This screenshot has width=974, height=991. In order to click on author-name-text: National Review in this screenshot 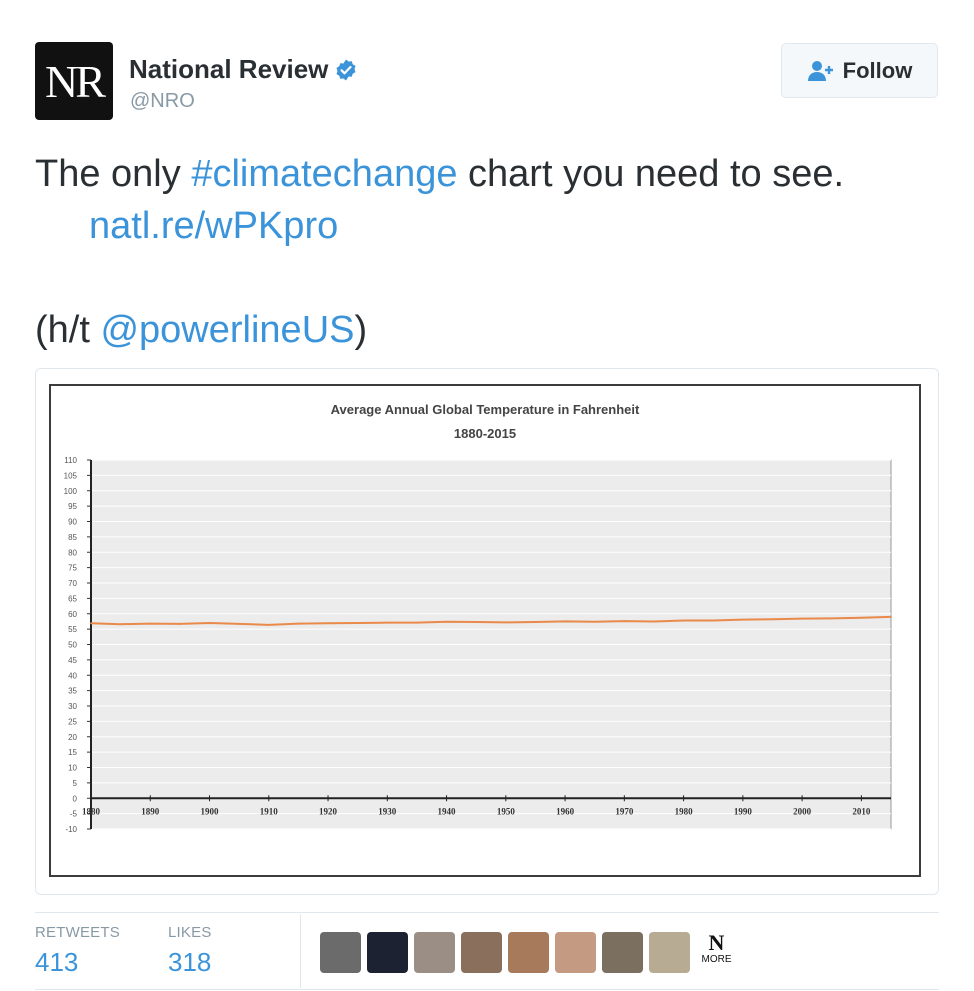, I will do `click(229, 69)`.